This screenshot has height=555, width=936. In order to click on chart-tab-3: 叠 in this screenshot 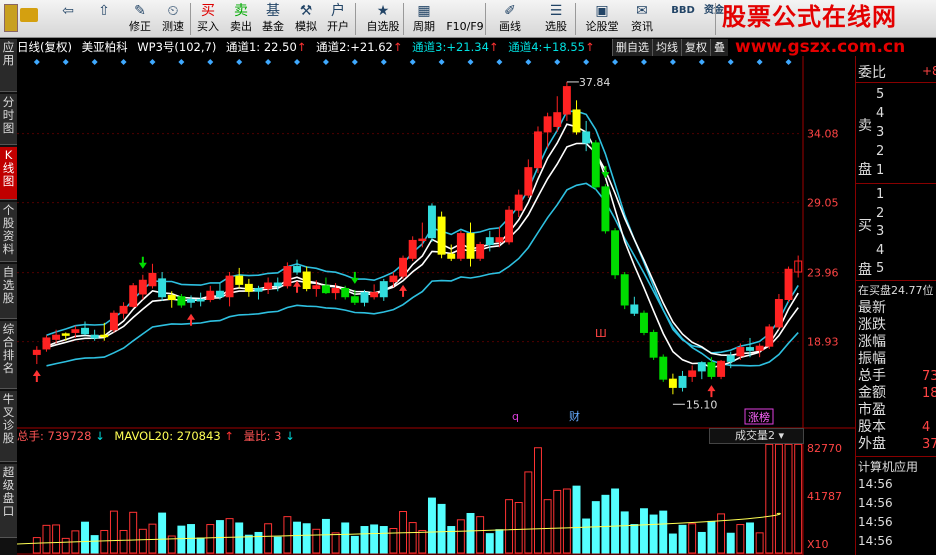, I will do `click(719, 47)`.